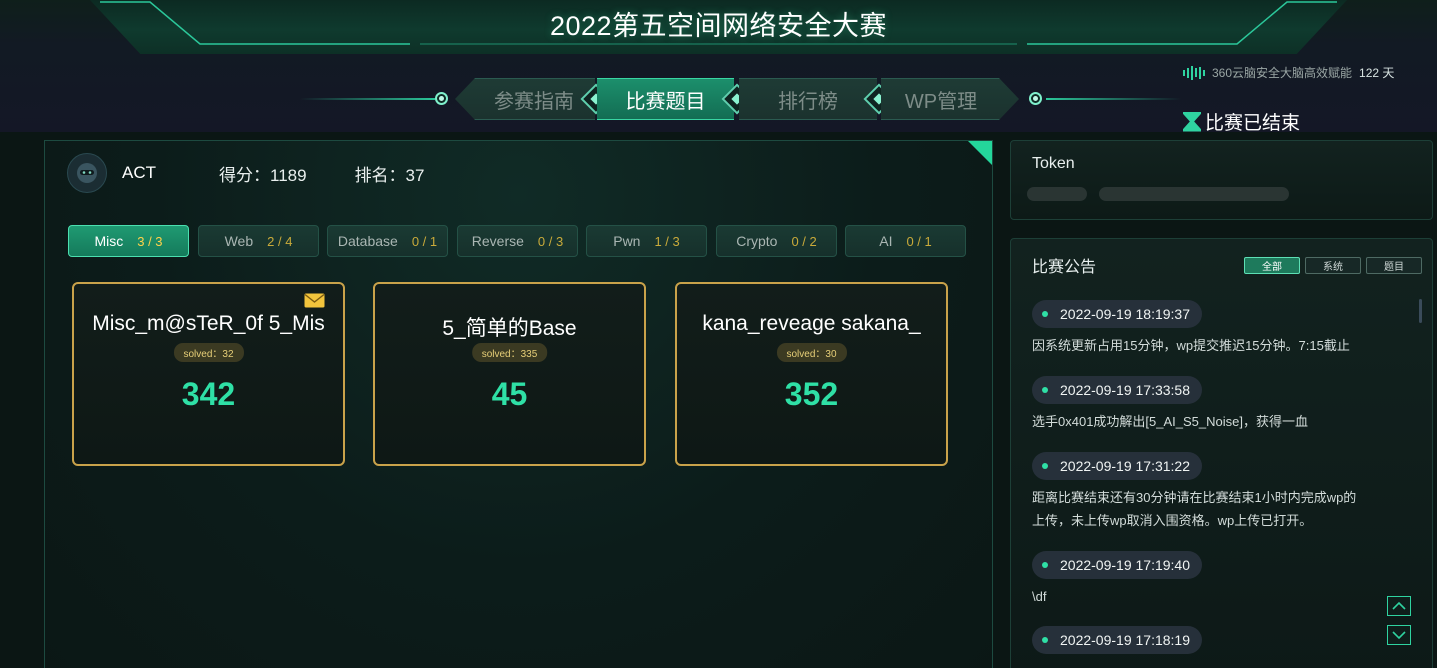 The width and height of the screenshot is (1437, 668). I want to click on side-info-text: 360云脑安全大脑高效赋能, so click(1282, 73).